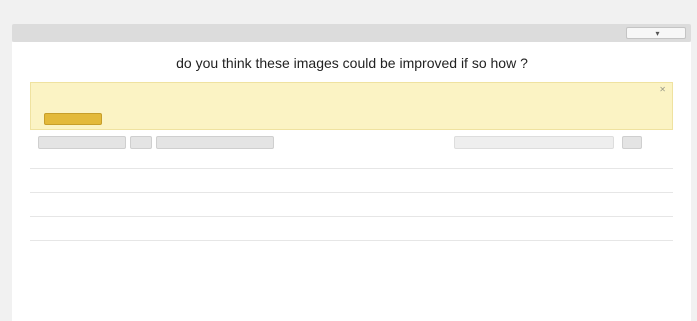  I want to click on showing-count, so click(83, 160).